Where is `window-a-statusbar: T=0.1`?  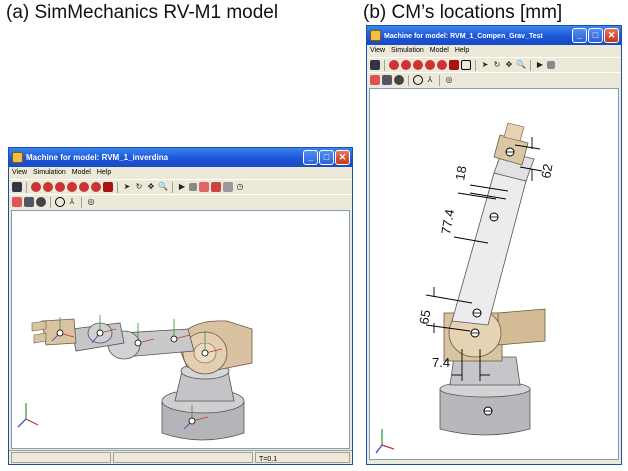
window-a-statusbar: T=0.1 is located at coordinates (180, 457).